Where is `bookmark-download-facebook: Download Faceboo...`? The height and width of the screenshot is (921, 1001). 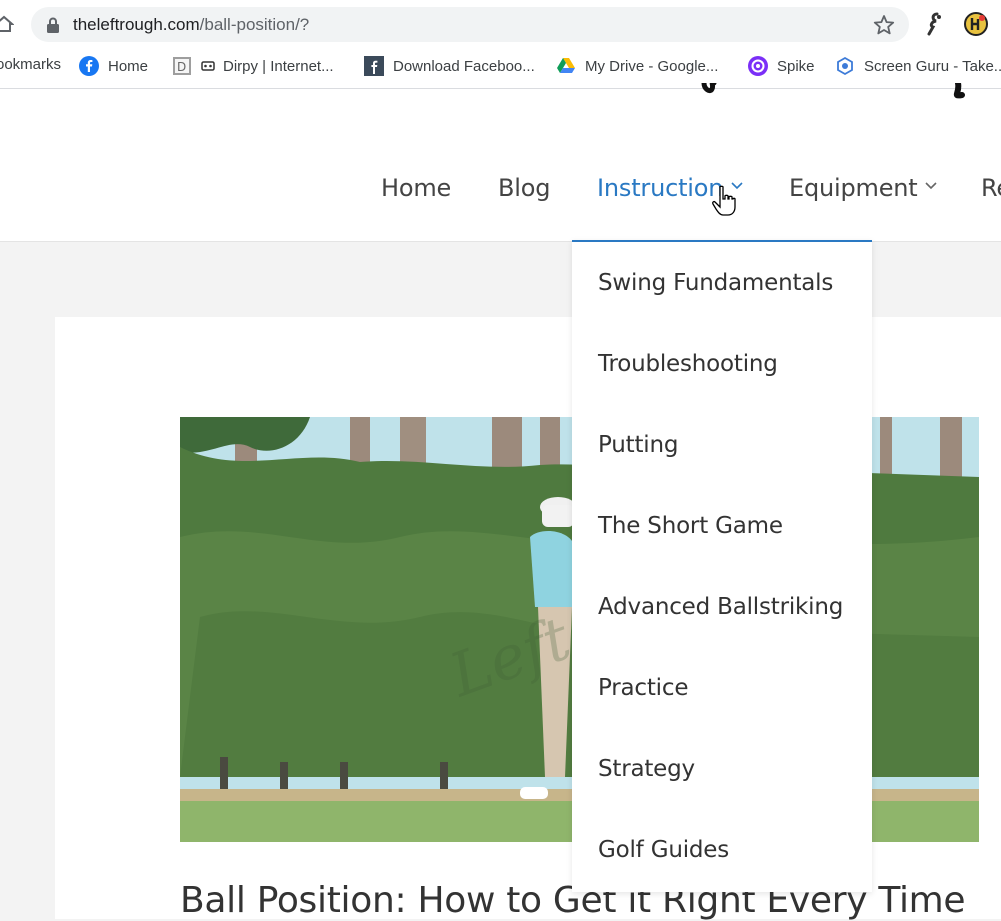 bookmark-download-facebook: Download Faceboo... is located at coordinates (449, 66).